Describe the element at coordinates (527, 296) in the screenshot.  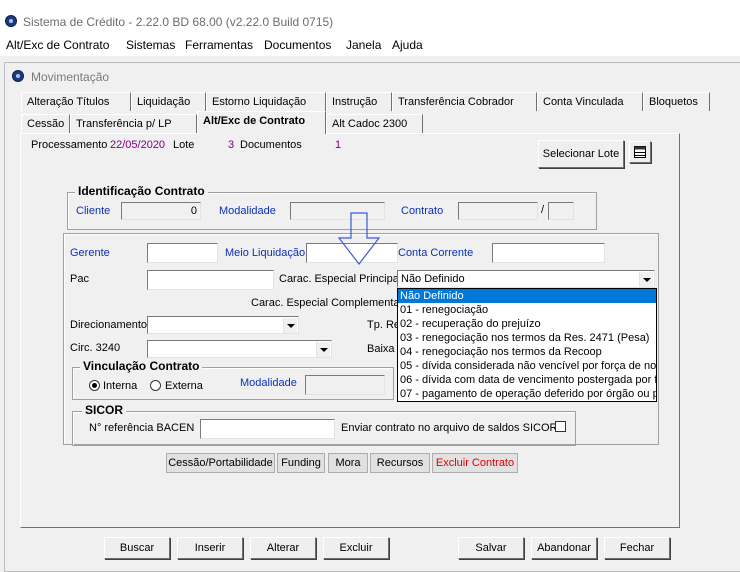
I see `dropdown-option: Não Definido` at that location.